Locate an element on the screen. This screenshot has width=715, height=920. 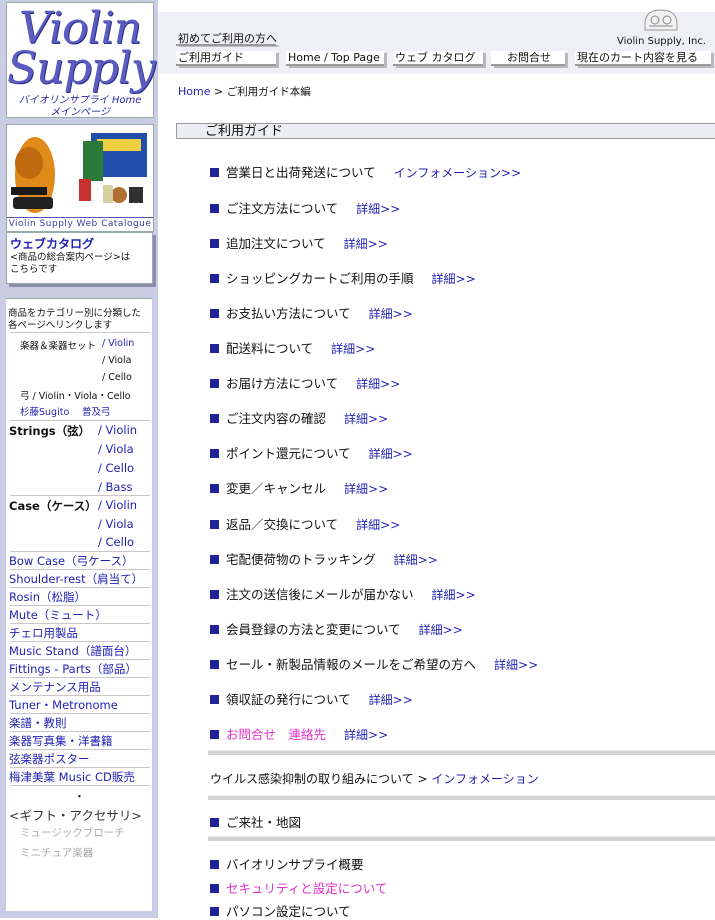
guide-item-contact: お問合せ 連絡先 詳細>> is located at coordinates (299, 733).